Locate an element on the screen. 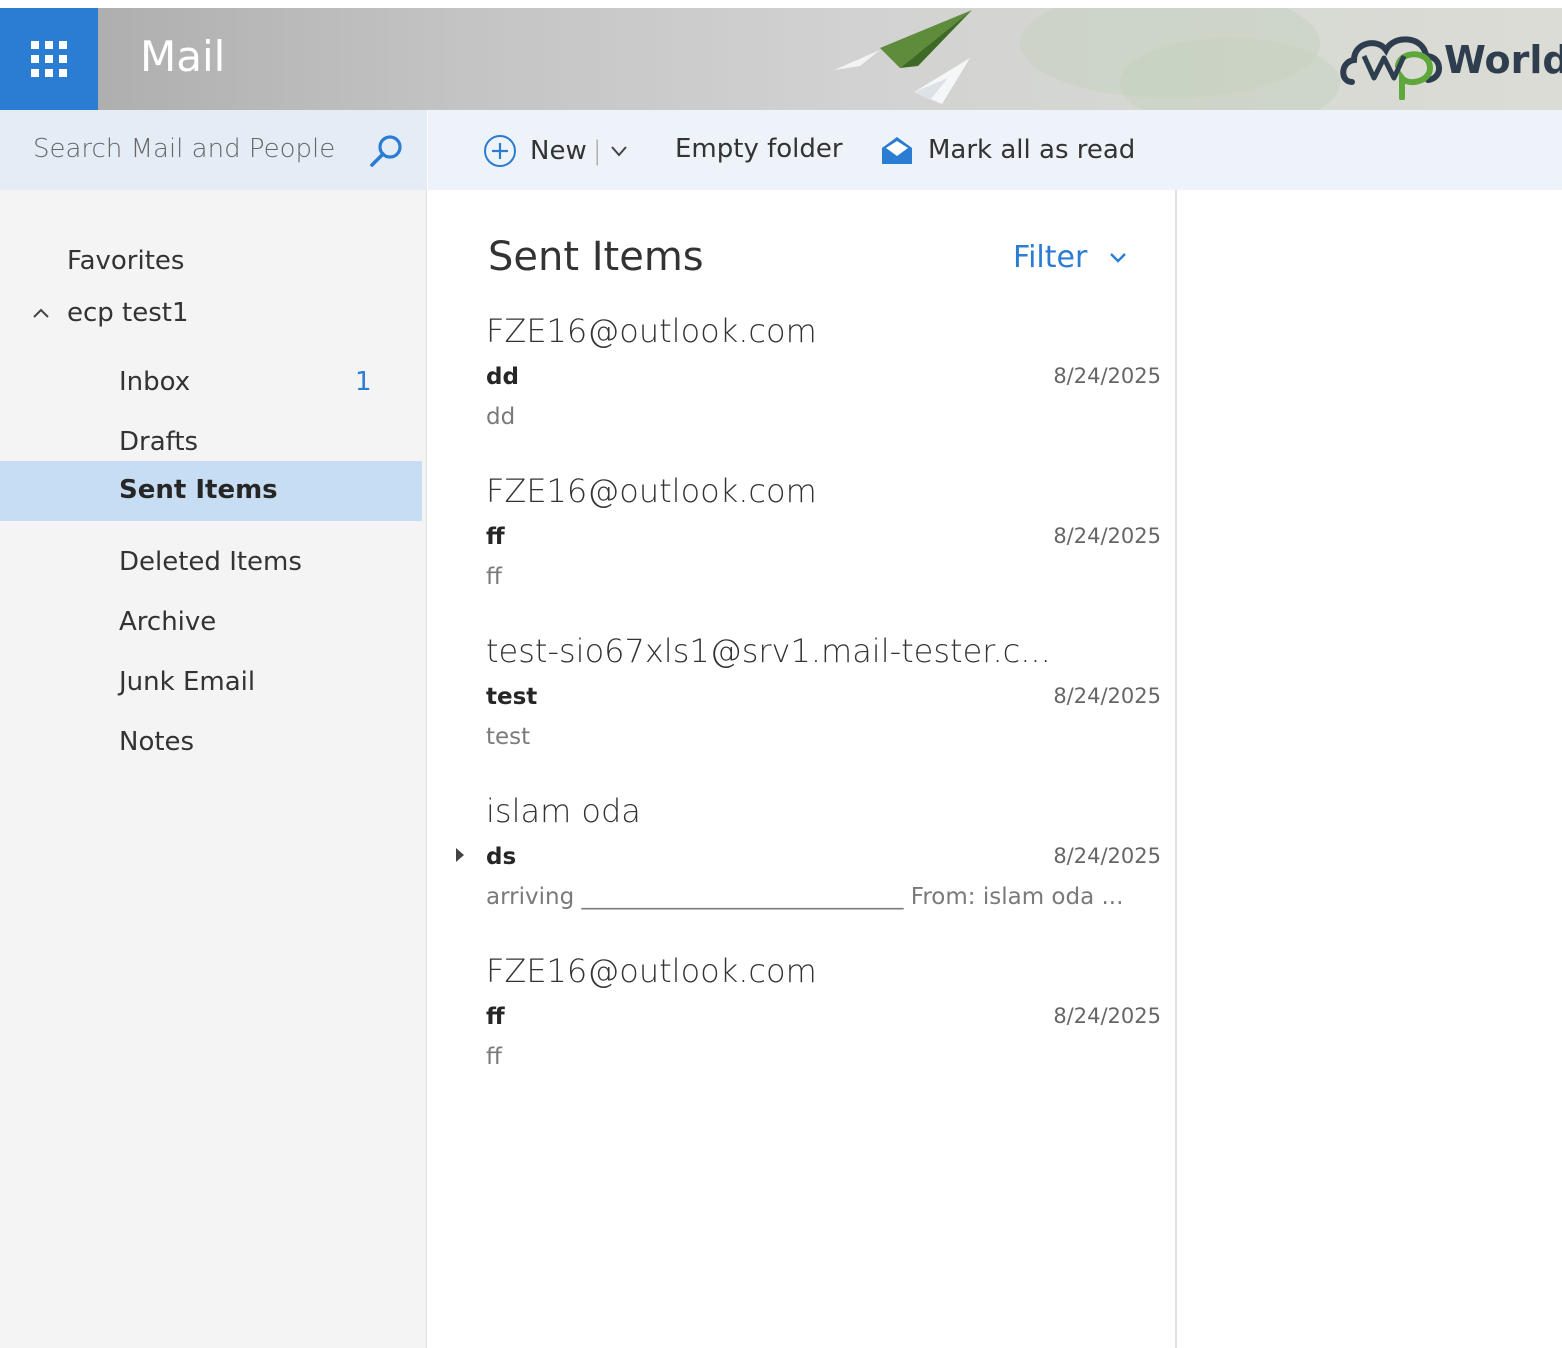 The width and height of the screenshot is (1562, 1348). app-title: Mail is located at coordinates (183, 56).